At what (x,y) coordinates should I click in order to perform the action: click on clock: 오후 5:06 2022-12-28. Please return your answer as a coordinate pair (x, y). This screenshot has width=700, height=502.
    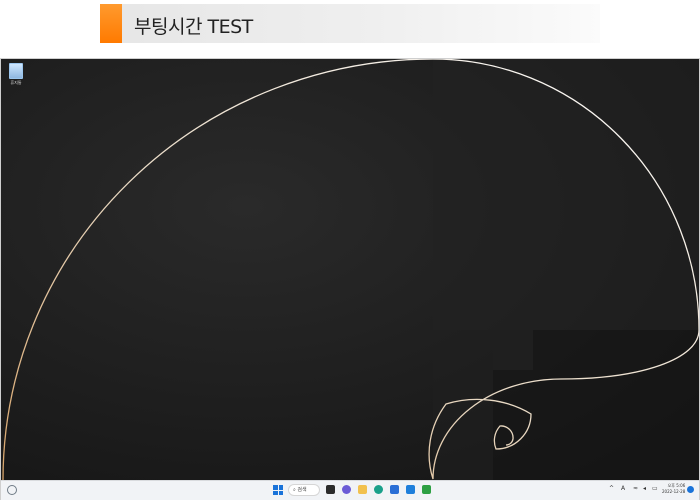
    Looking at the image, I should click on (673, 489).